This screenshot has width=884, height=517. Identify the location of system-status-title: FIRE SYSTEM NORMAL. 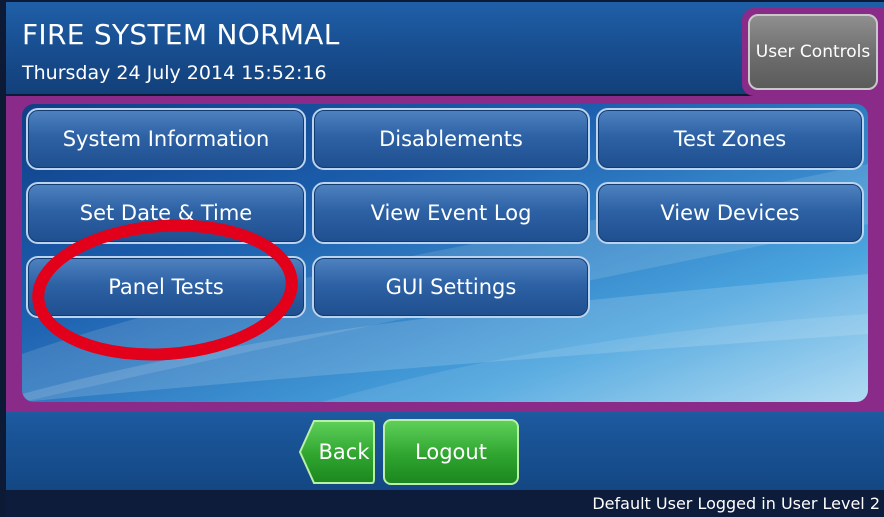
(181, 34).